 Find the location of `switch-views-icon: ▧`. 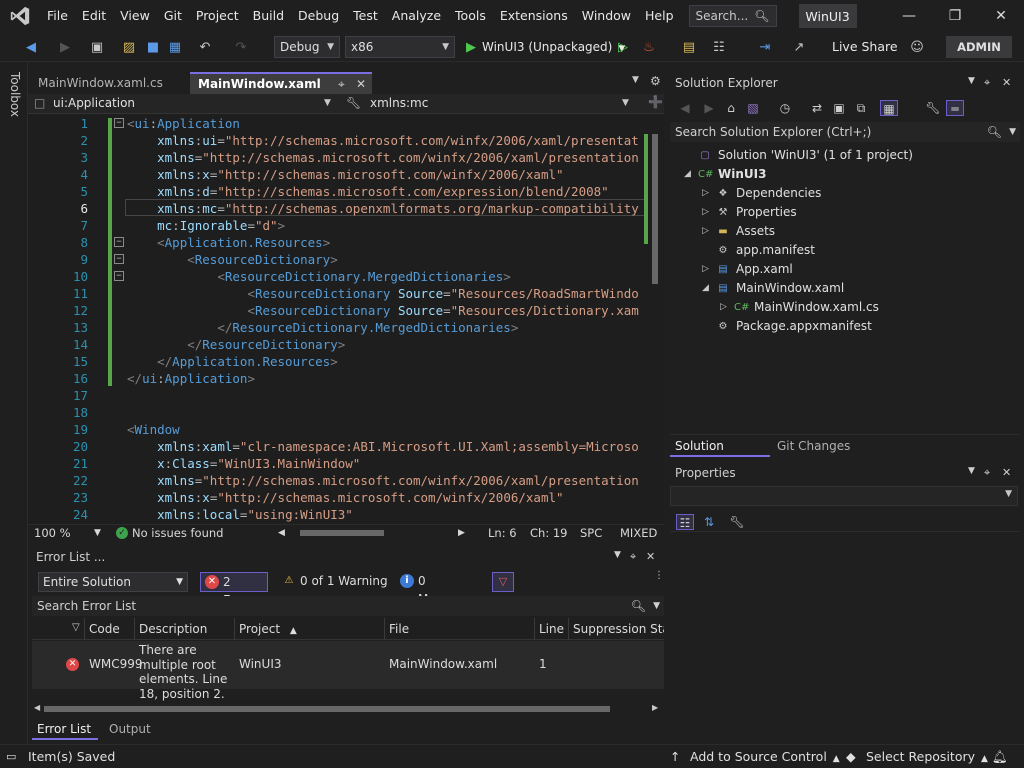

switch-views-icon: ▧ is located at coordinates (753, 108).